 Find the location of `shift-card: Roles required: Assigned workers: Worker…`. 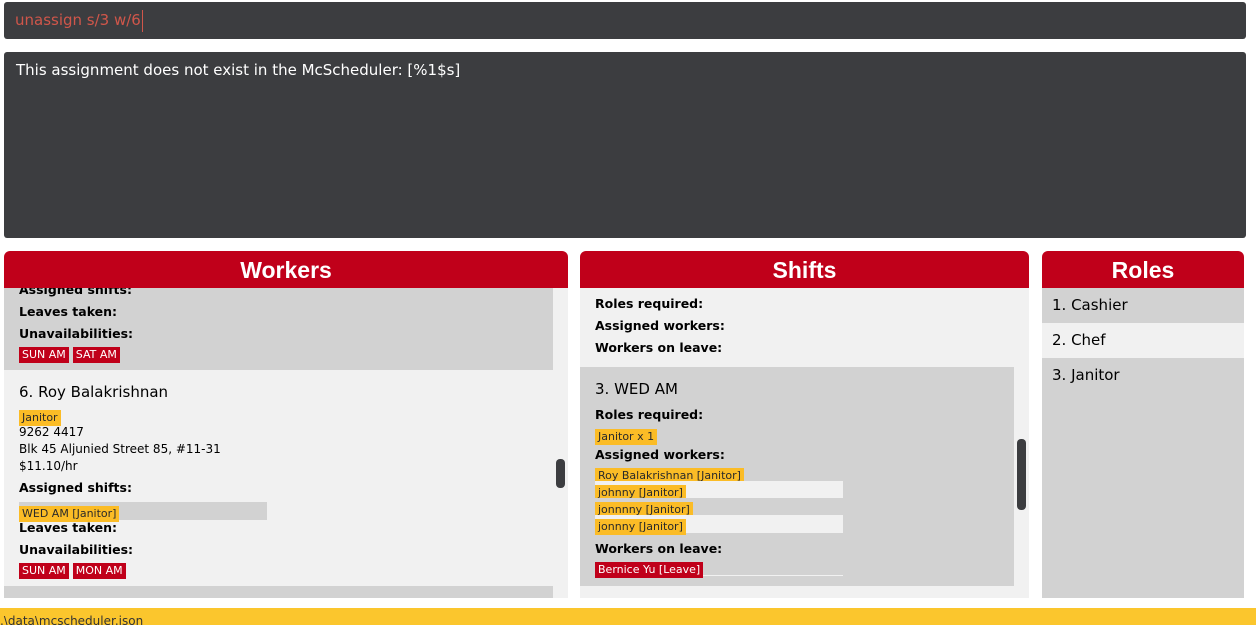

shift-card: Roles required: Assigned workers: Worker… is located at coordinates (804, 327).